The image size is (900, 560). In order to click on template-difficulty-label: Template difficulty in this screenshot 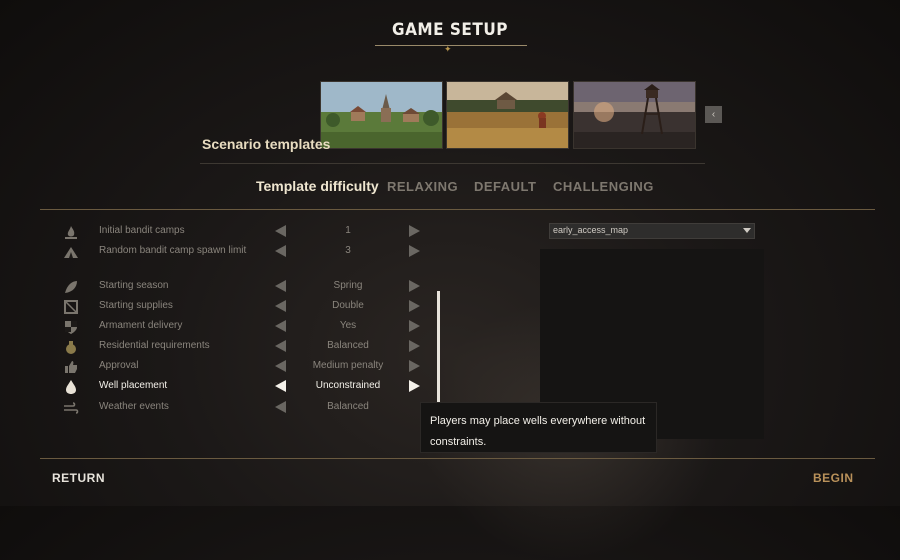, I will do `click(317, 186)`.